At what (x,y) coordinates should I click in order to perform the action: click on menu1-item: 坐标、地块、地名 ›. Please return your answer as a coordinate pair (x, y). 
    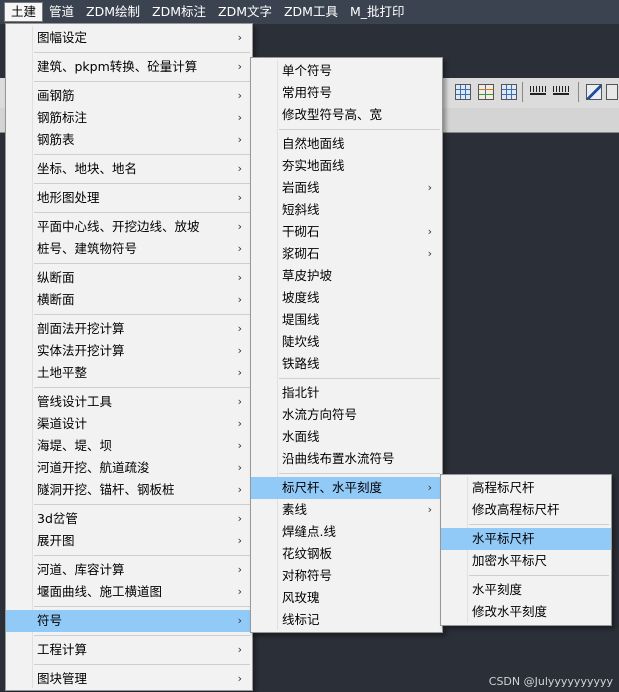
    Looking at the image, I should click on (129, 169).